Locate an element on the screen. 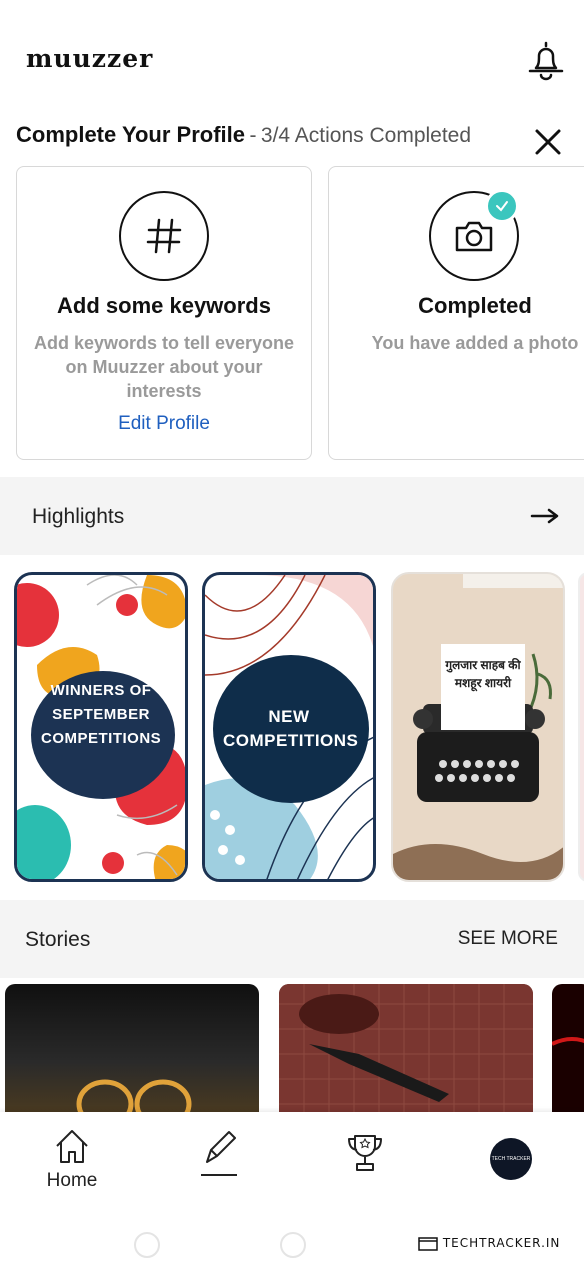 This screenshot has width=584, height=1280. home-icon is located at coordinates (72, 1146).